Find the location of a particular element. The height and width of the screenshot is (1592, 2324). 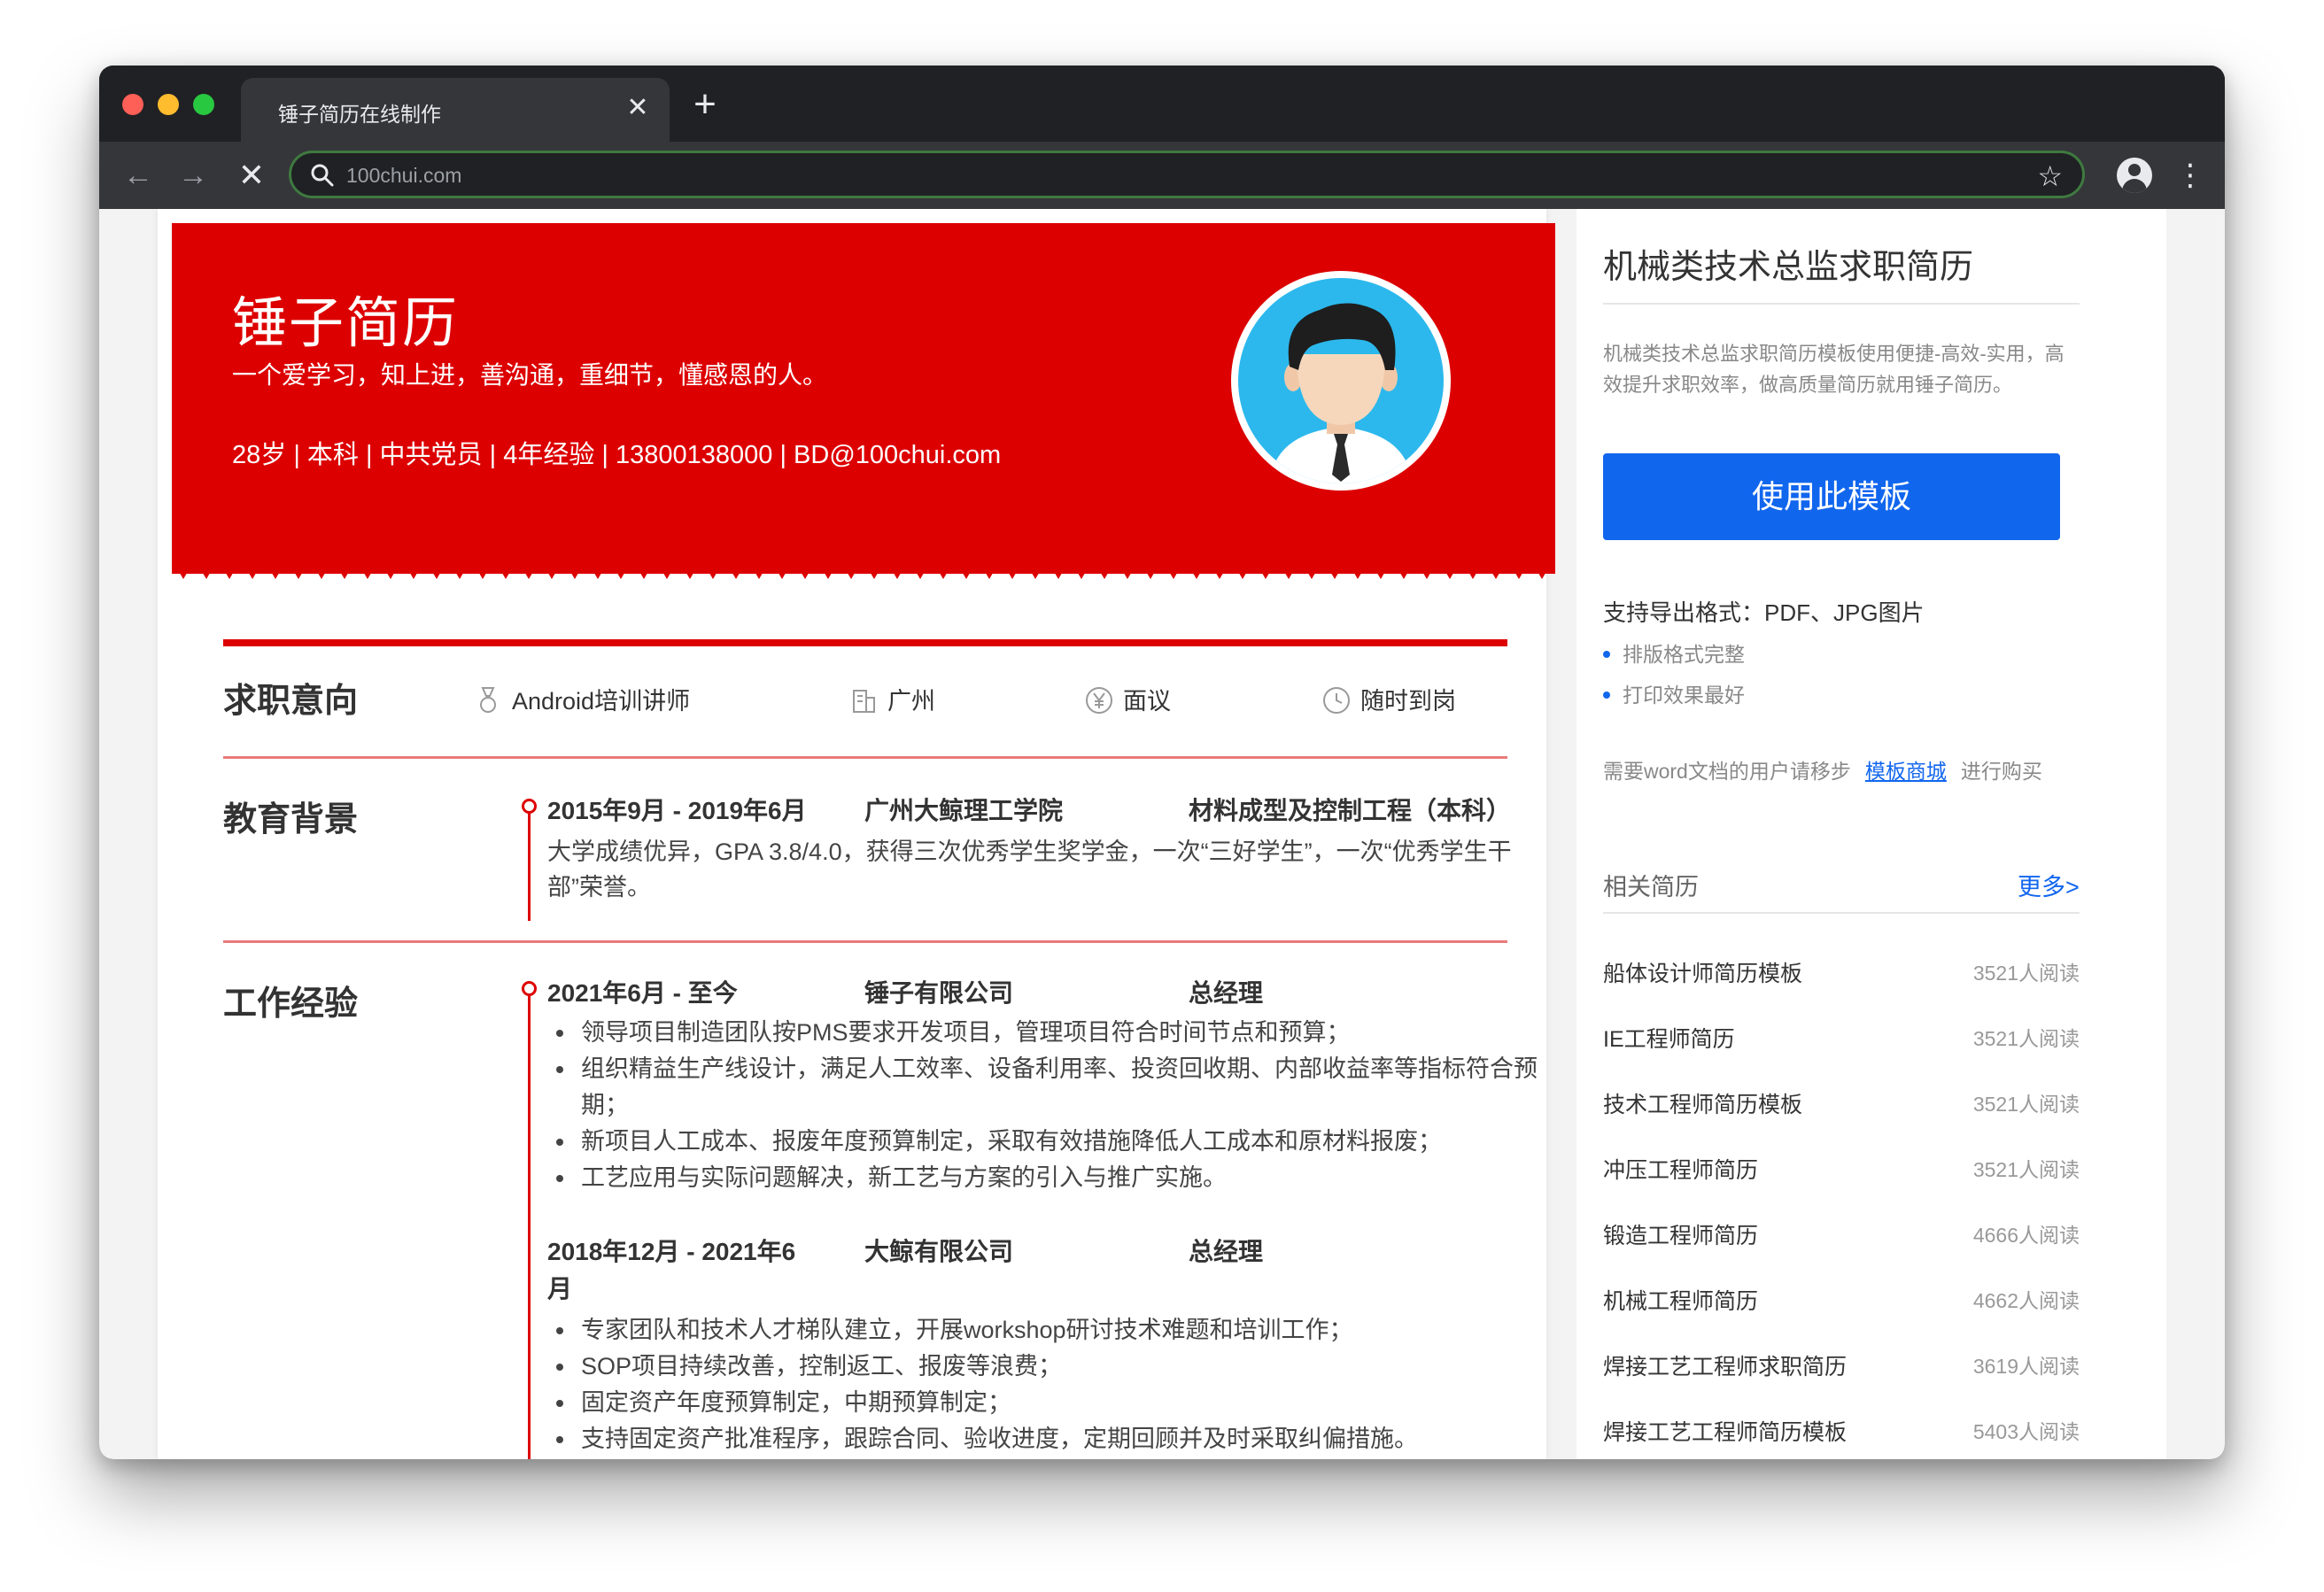

browser-toolbar: ← → ✕ 100chui.com ☆ ⋮ is located at coordinates (1162, 175).